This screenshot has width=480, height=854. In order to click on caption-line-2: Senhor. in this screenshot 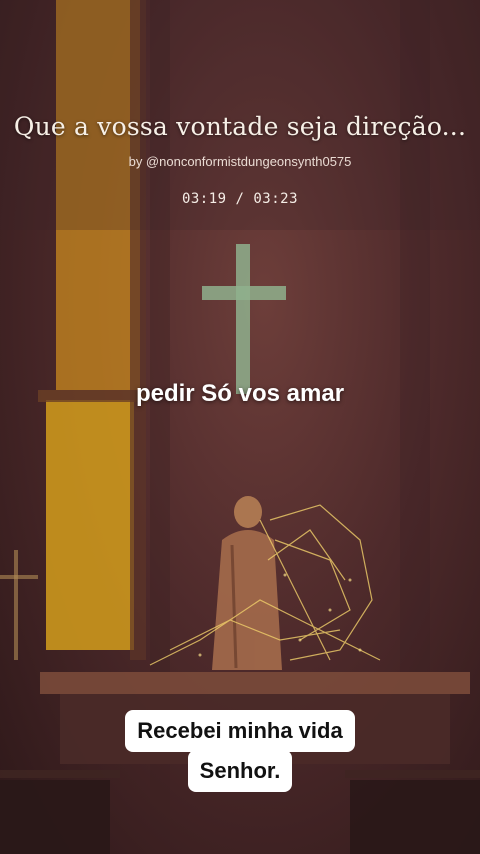, I will do `click(240, 771)`.